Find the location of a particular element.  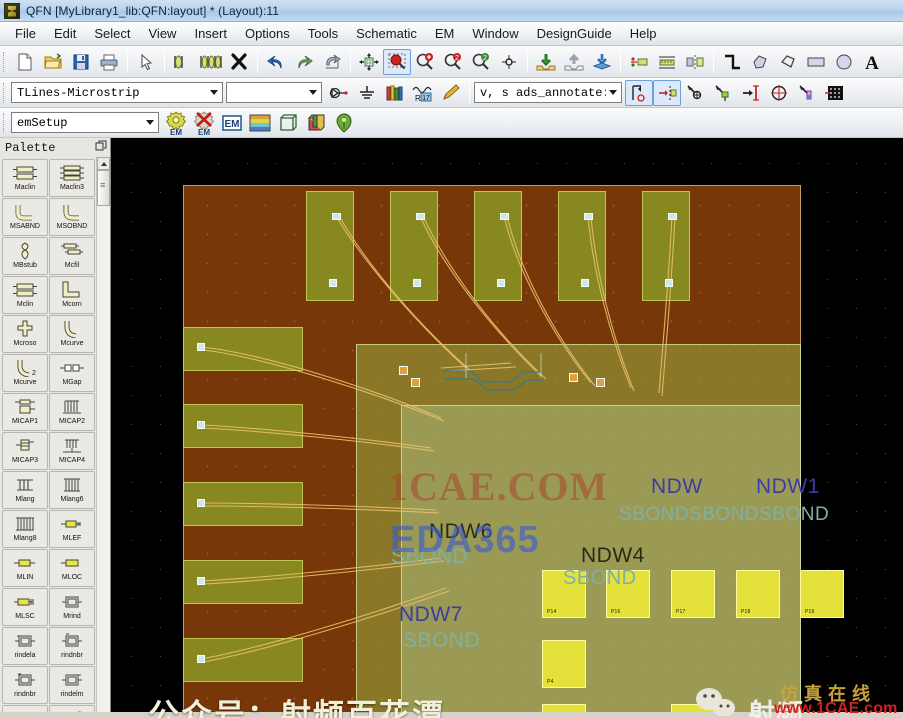

menu-file: File is located at coordinates (25, 33).